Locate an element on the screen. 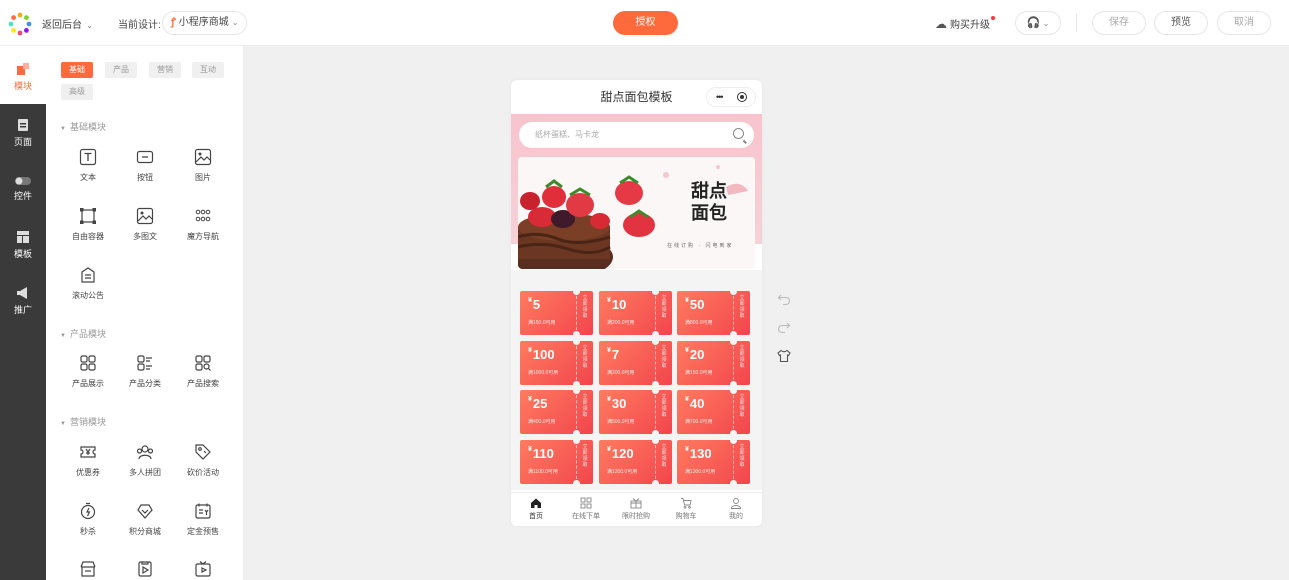  store-icon is located at coordinates (88, 569).